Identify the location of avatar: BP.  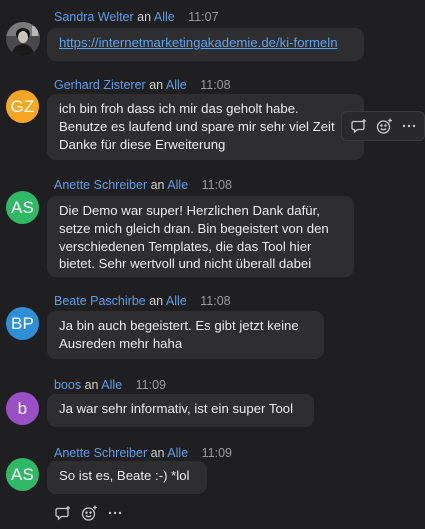
(22, 323).